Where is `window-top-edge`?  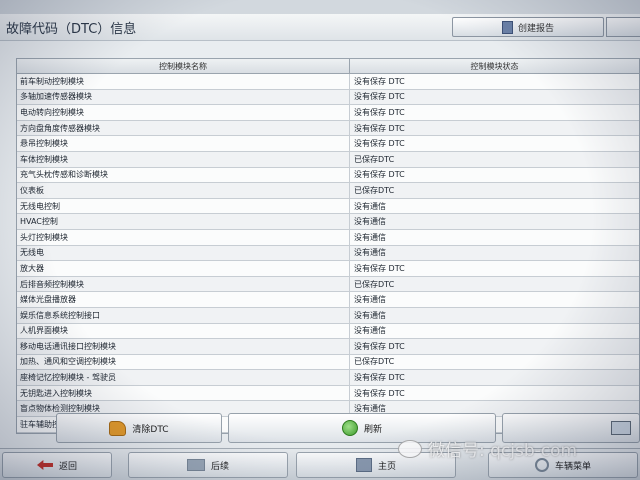
window-top-edge is located at coordinates (320, 7).